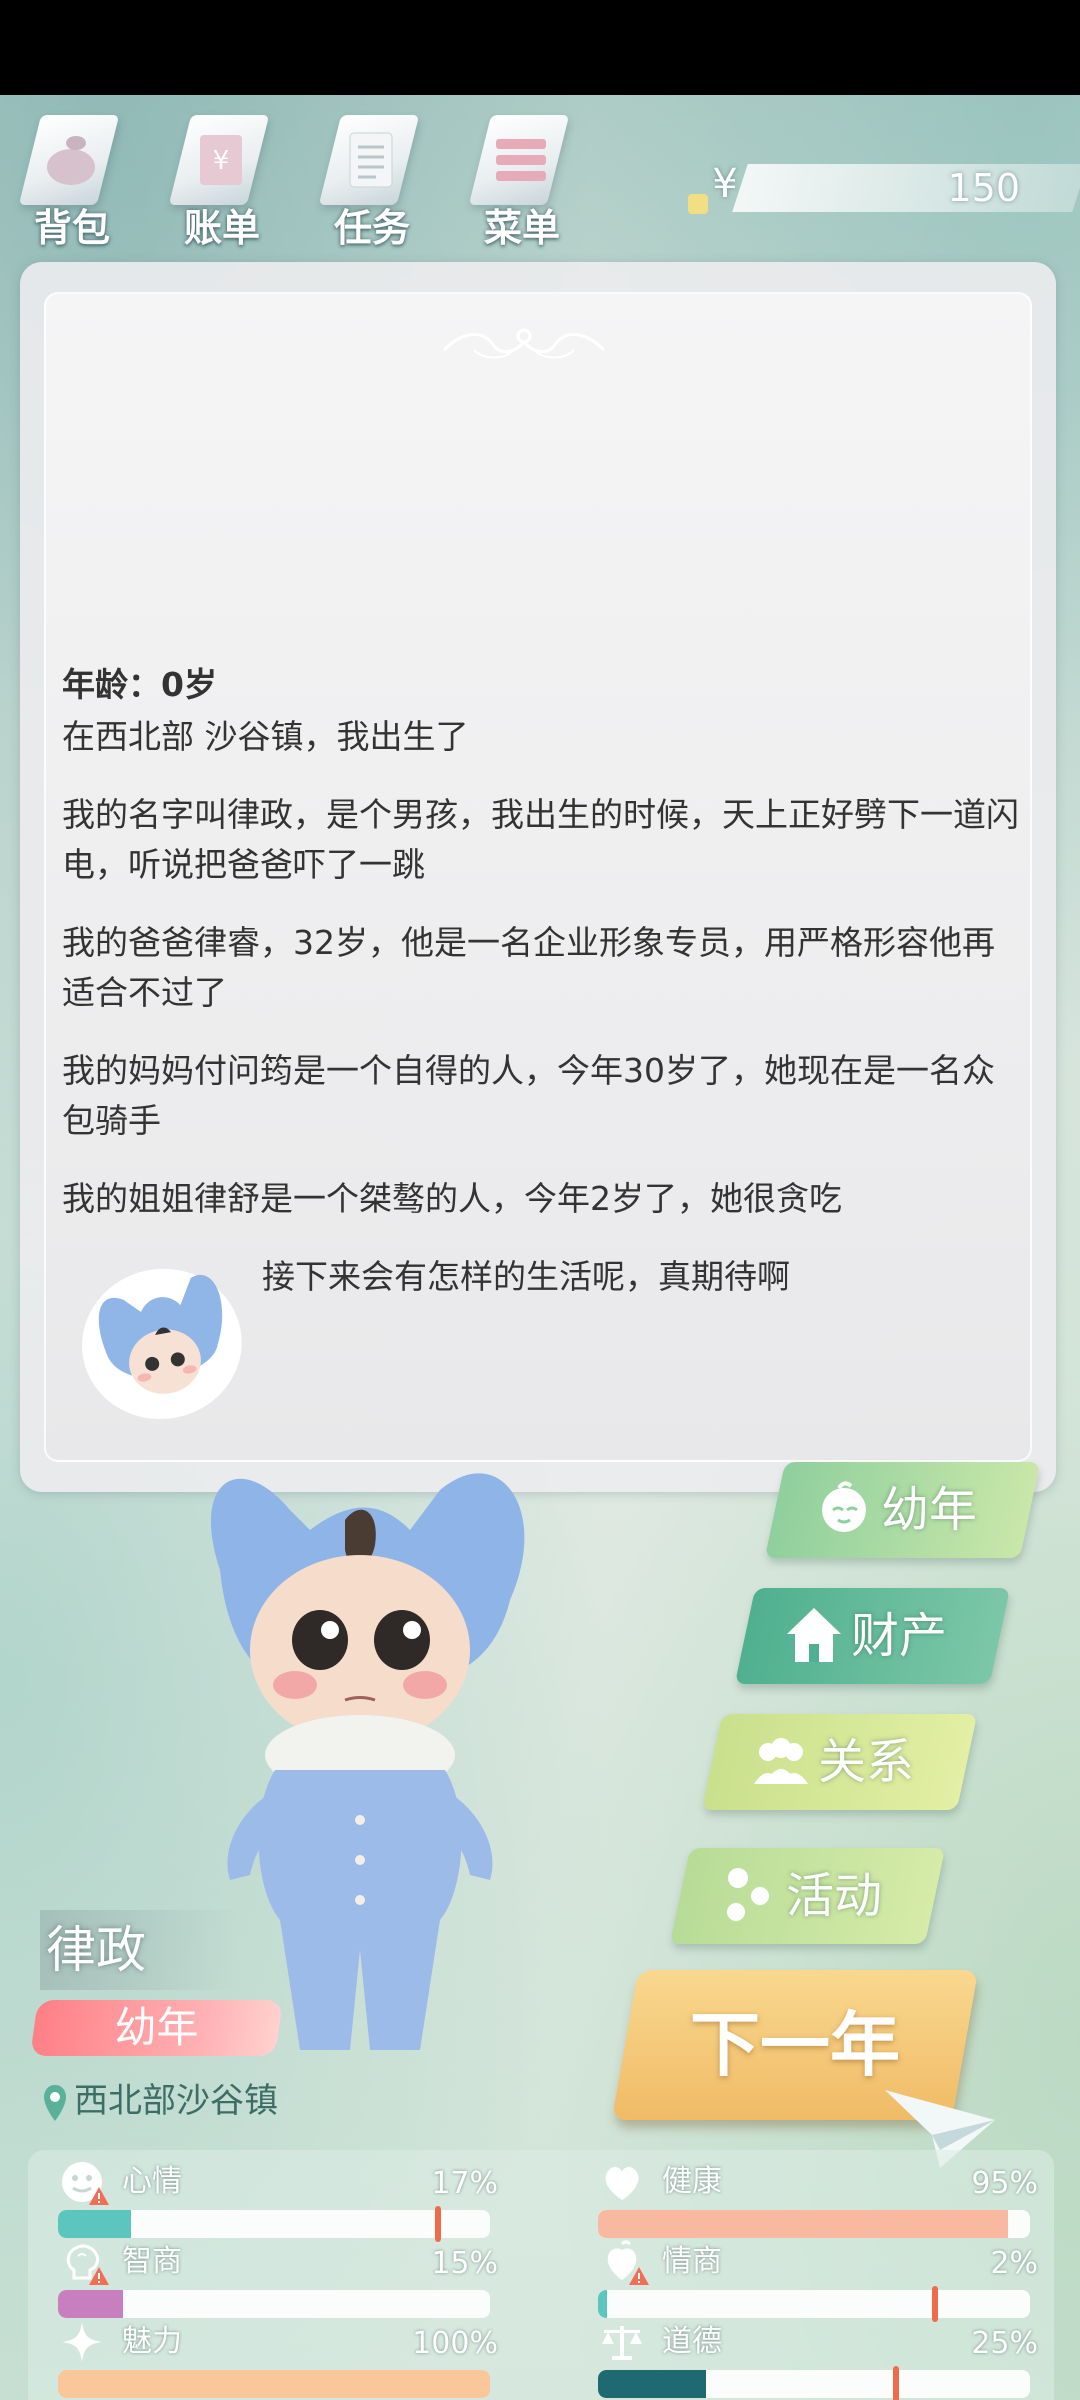 This screenshot has height=2400, width=1080. I want to click on menu-menu-button: 菜单, so click(520, 177).